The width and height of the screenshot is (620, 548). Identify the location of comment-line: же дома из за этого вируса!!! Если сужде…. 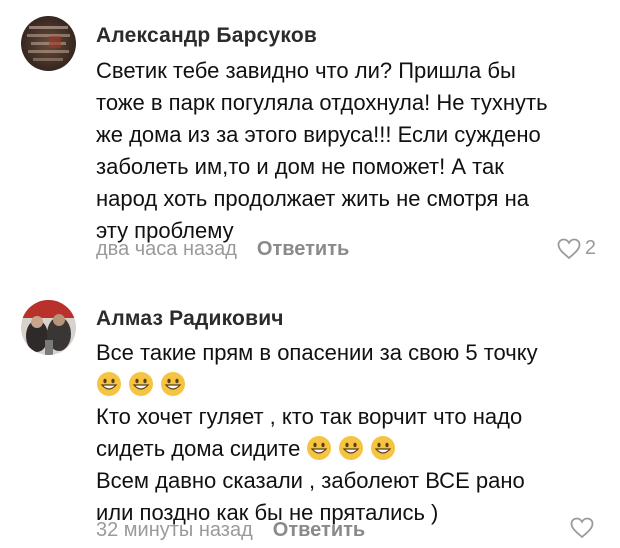
(318, 134).